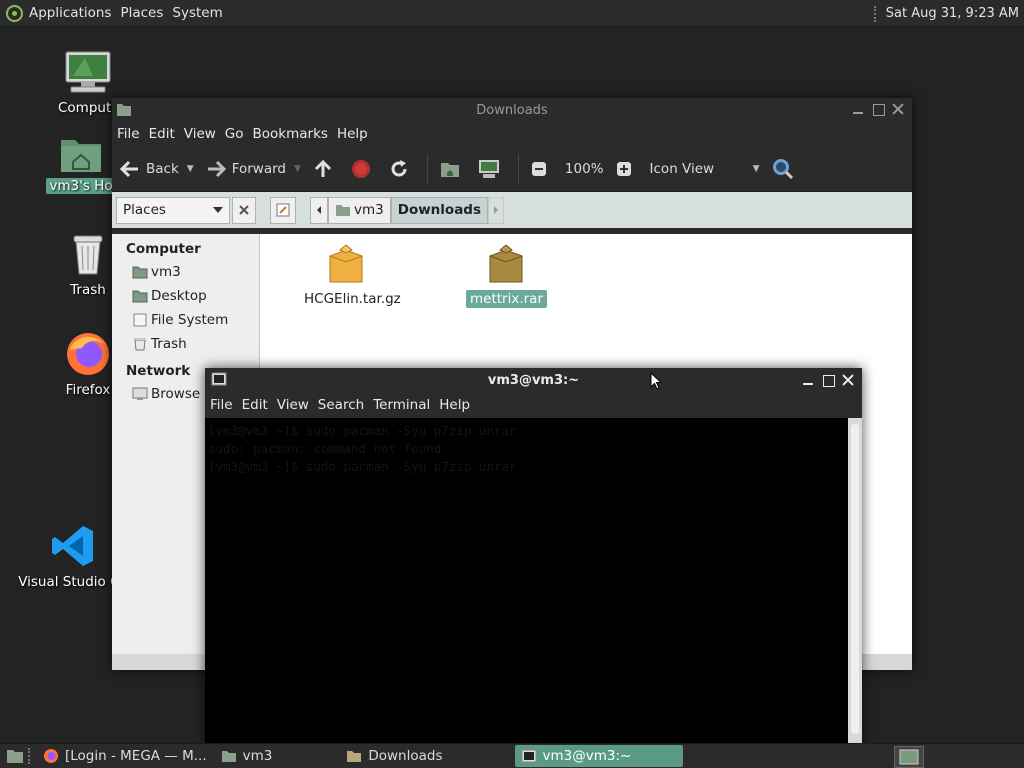 The height and width of the screenshot is (768, 1024). I want to click on clock: Sat Aug 31, 9:23 AM, so click(952, 13).